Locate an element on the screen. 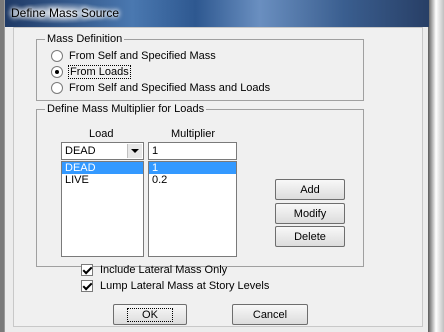 This screenshot has height=332, width=444. multiplier-list-item: 0.2 is located at coordinates (192, 180).